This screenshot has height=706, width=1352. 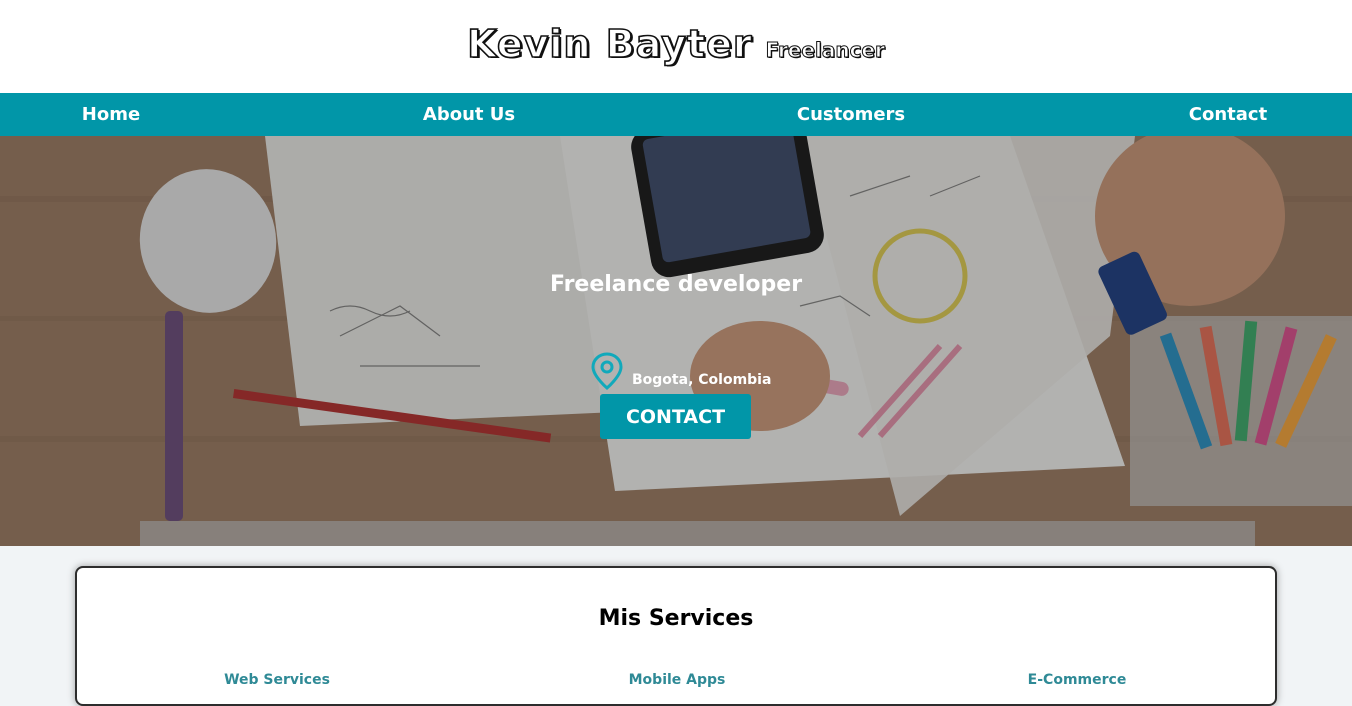 What do you see at coordinates (609, 44) in the screenshot?
I see `brand-name: Kevin Bayter` at bounding box center [609, 44].